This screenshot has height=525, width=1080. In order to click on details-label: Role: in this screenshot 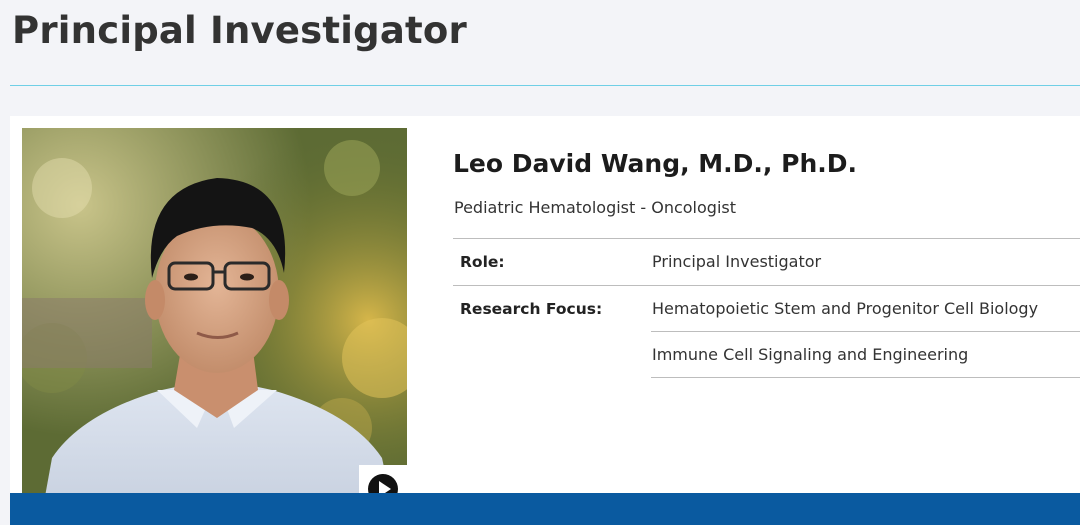, I will do `click(482, 262)`.